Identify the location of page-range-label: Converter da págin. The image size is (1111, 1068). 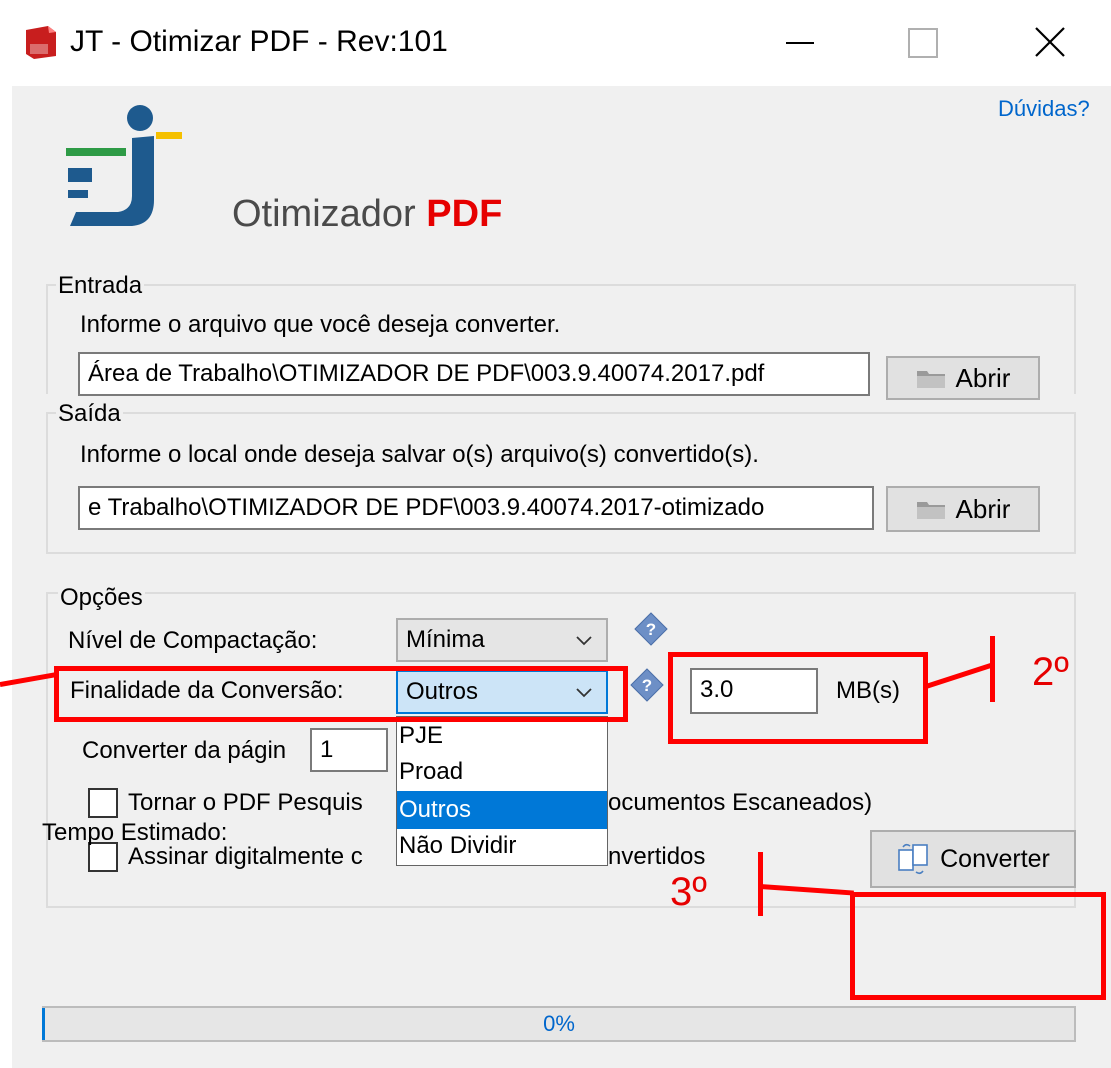
(184, 750).